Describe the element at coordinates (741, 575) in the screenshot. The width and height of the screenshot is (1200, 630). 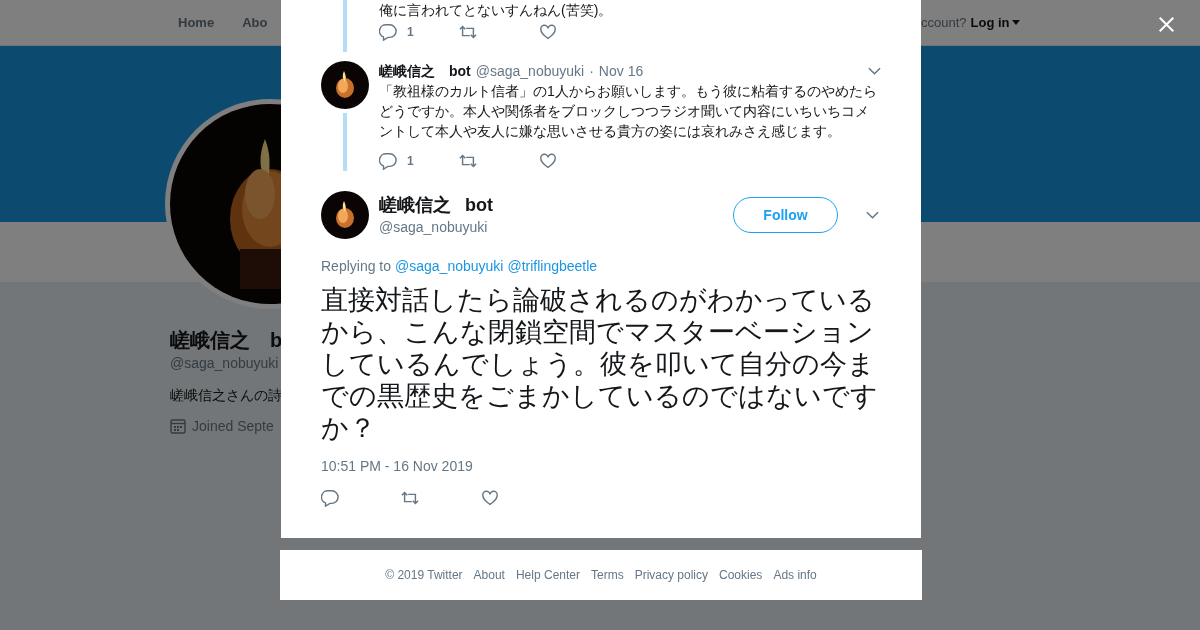
I see `footer-link: Cookies` at that location.